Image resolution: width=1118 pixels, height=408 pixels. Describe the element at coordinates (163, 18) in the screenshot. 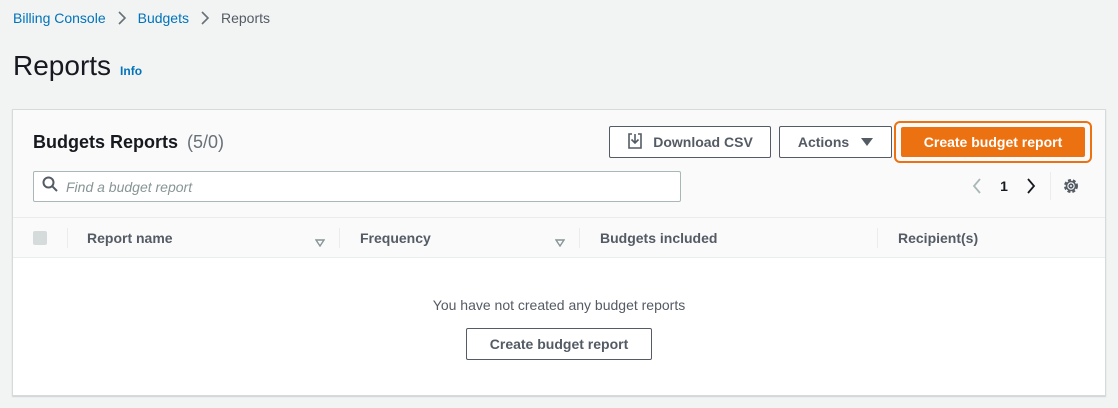

I see `breadcrumb-link-budgets: Budgets` at that location.